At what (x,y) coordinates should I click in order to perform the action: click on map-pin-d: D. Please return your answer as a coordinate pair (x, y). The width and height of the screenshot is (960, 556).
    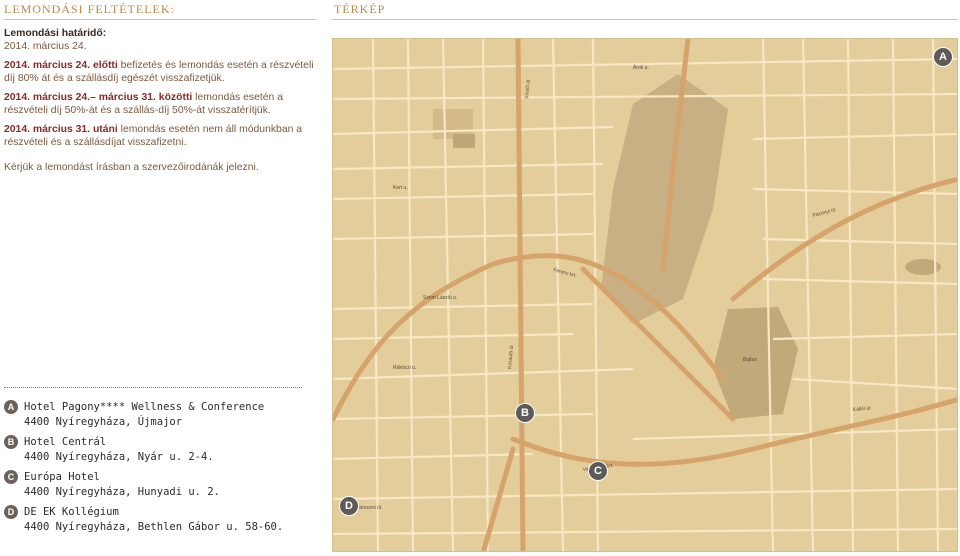
    Looking at the image, I should click on (349, 506).